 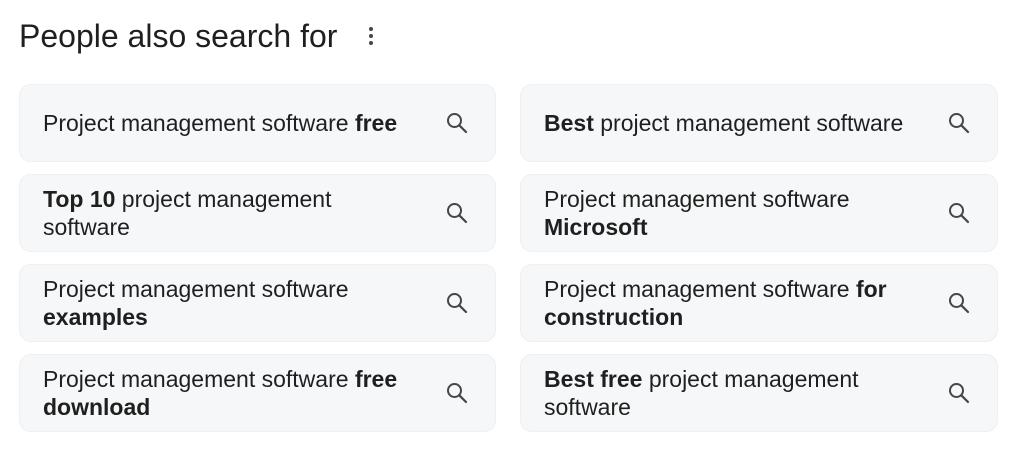 I want to click on suggestion-chip: Project management software Microsoft, so click(x=759, y=213).